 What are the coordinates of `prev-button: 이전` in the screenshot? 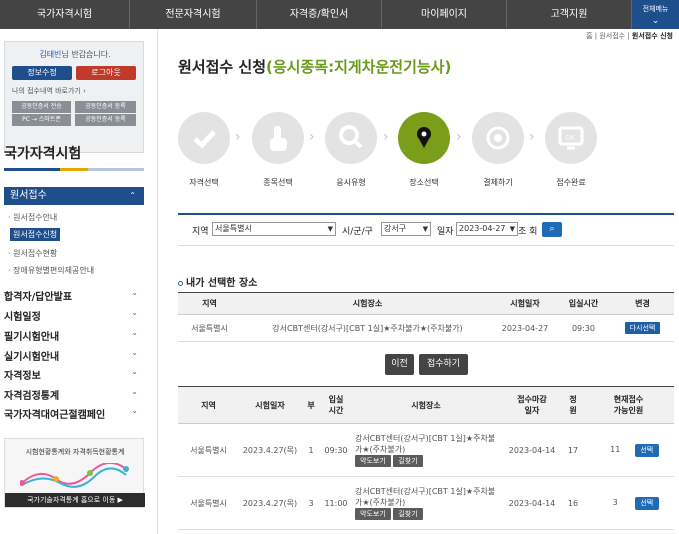 It's located at (399, 364).